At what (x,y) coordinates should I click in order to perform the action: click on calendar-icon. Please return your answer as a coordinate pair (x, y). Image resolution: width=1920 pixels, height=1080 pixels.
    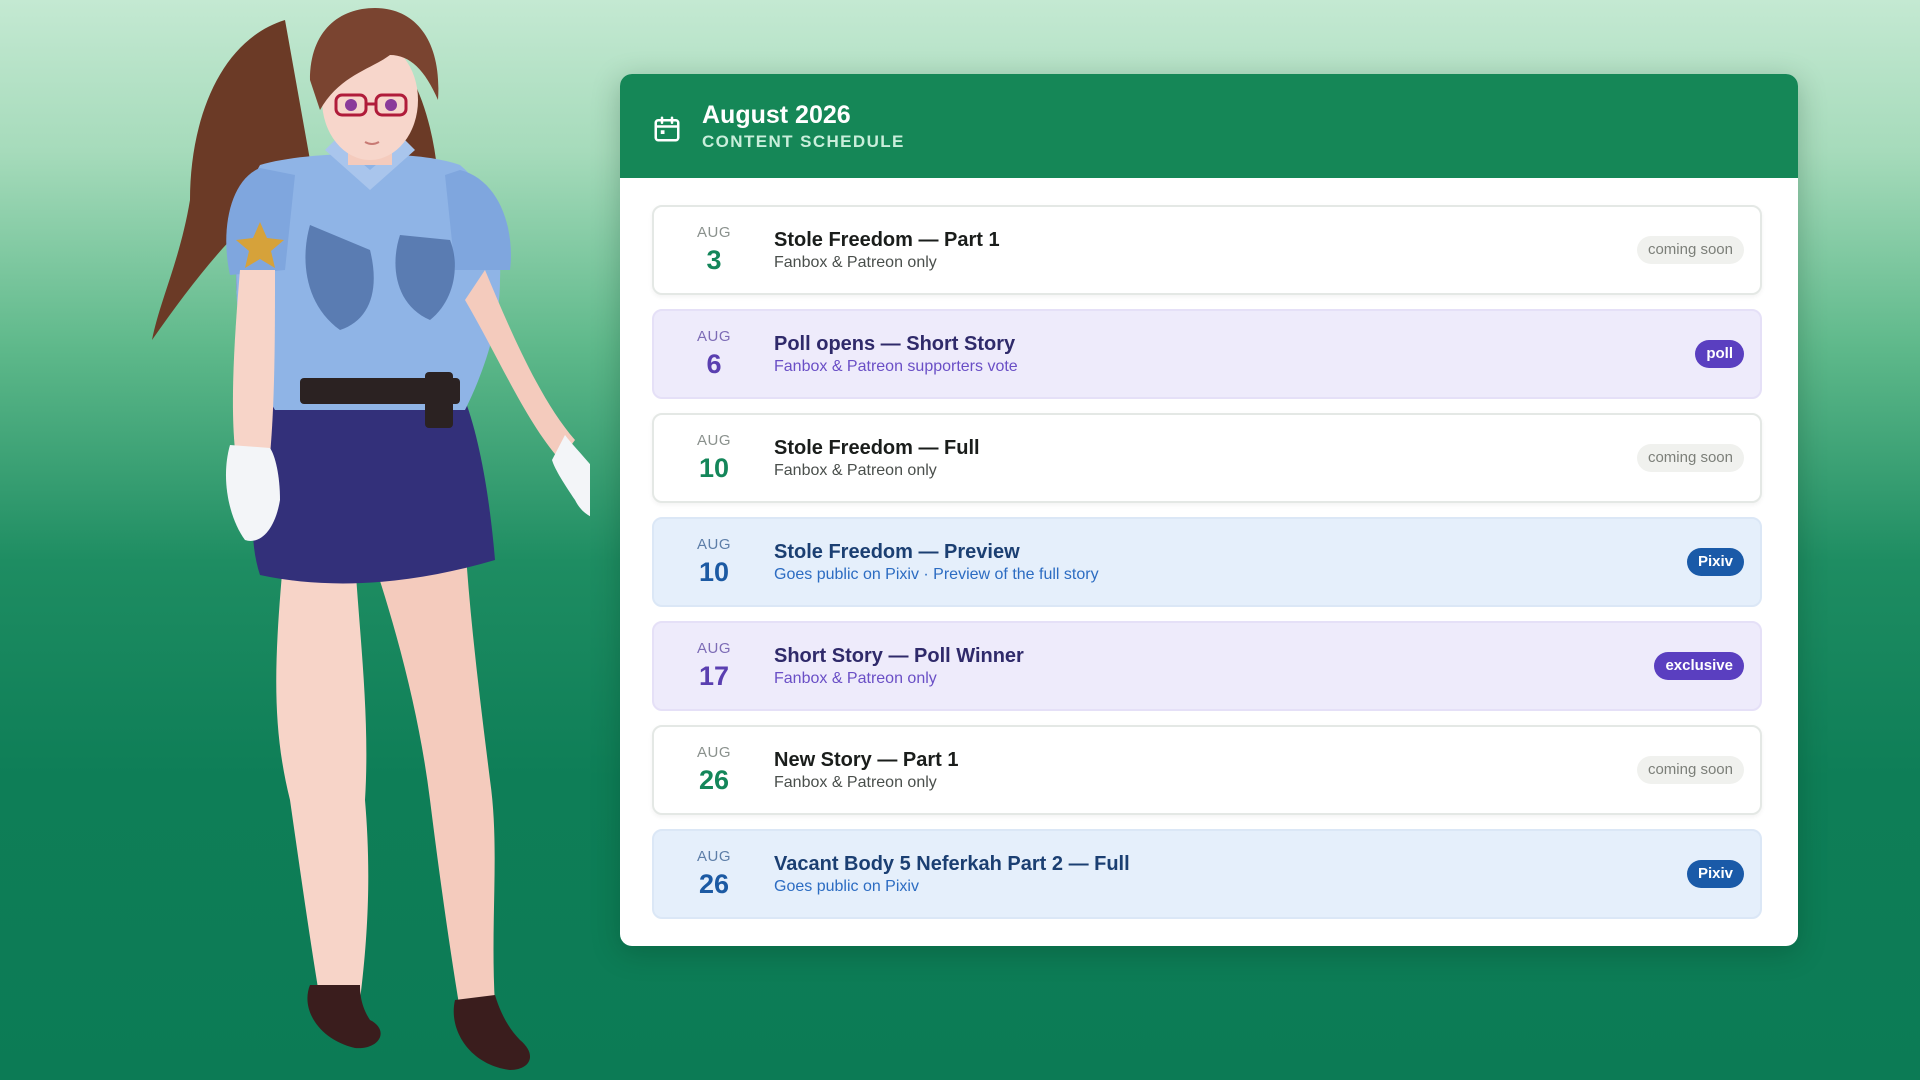
    Looking at the image, I should click on (667, 129).